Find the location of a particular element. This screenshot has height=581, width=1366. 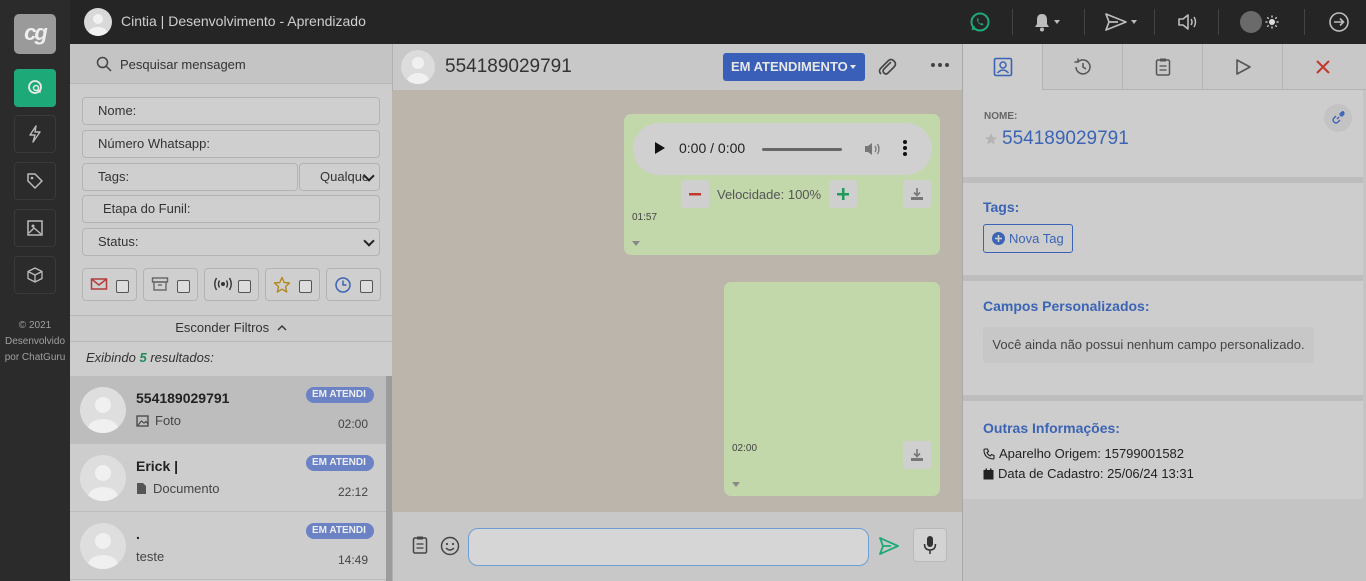

star-icon is located at coordinates (991, 139).